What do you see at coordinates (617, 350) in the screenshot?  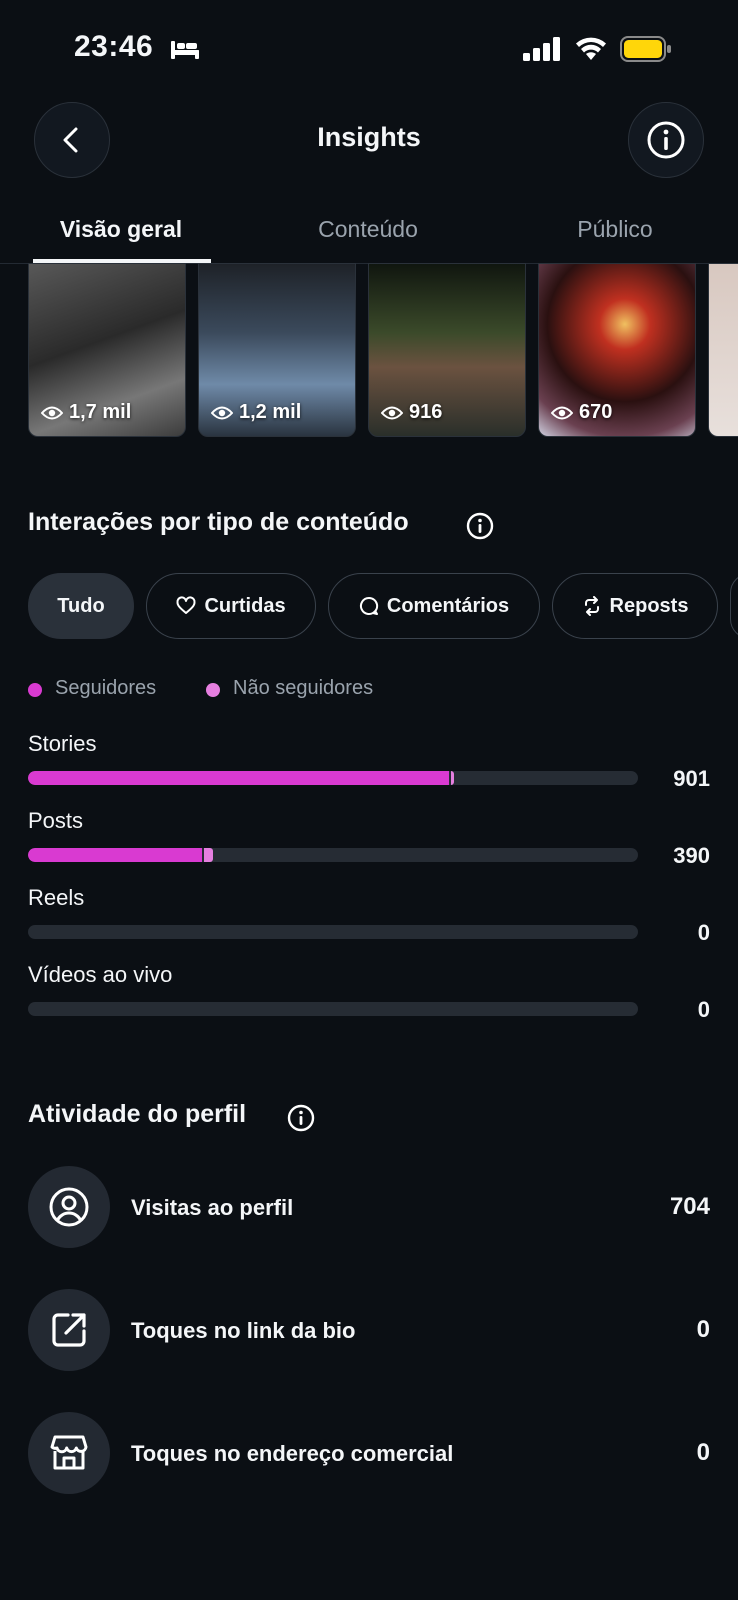 I see `content-thumbnail: 670` at bounding box center [617, 350].